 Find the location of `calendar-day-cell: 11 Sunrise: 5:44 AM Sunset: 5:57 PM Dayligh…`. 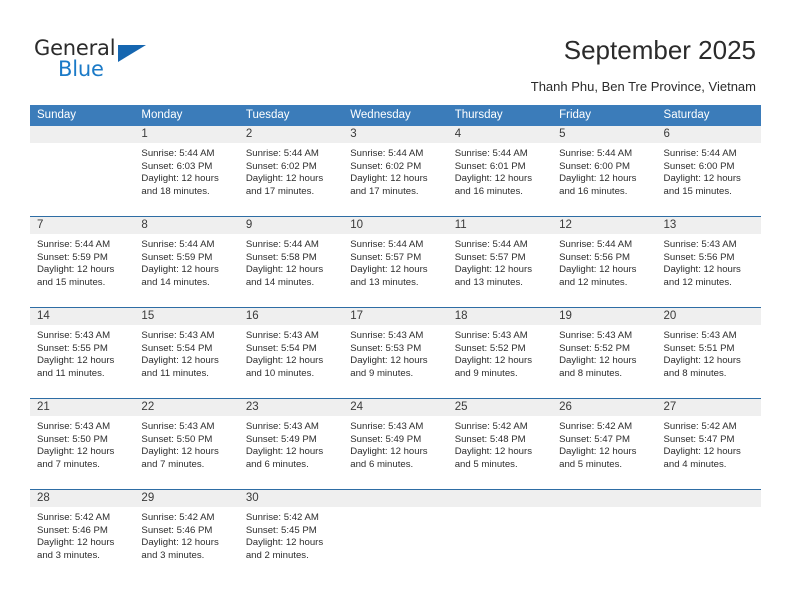

calendar-day-cell: 11 Sunrise: 5:44 AM Sunset: 5:57 PM Dayligh… is located at coordinates (500, 262).